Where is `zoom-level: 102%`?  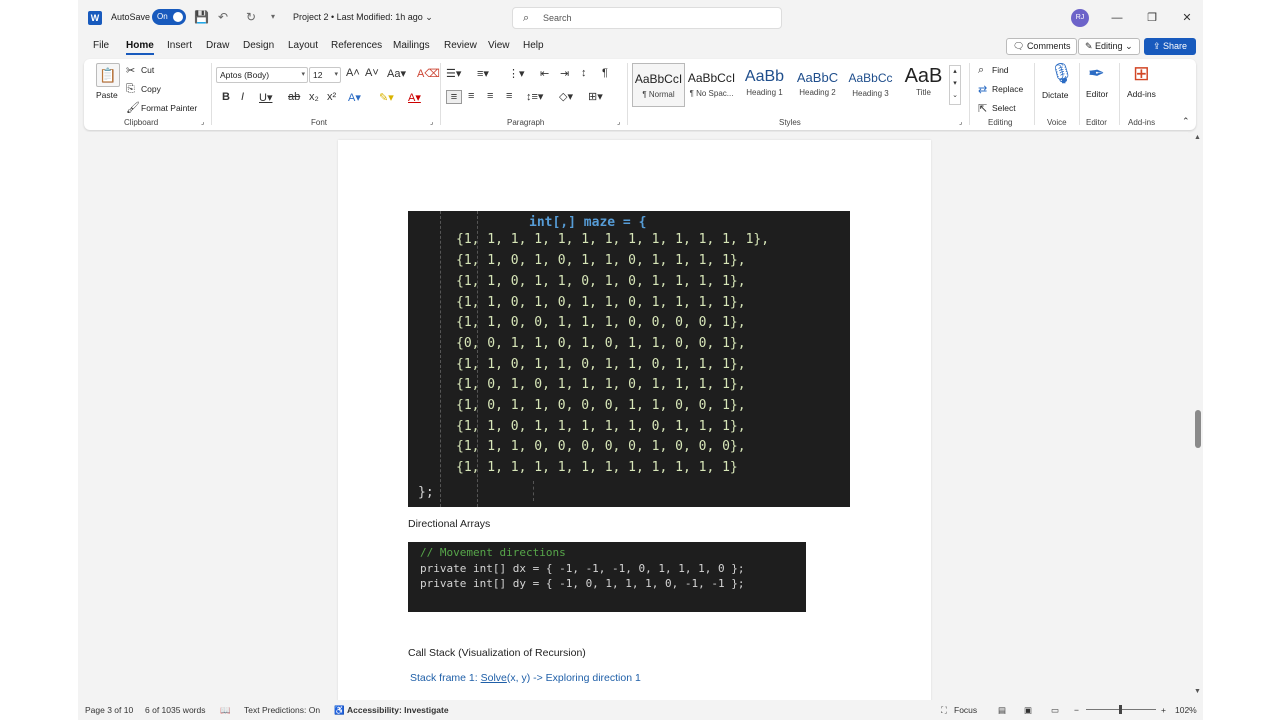 zoom-level: 102% is located at coordinates (1186, 710).